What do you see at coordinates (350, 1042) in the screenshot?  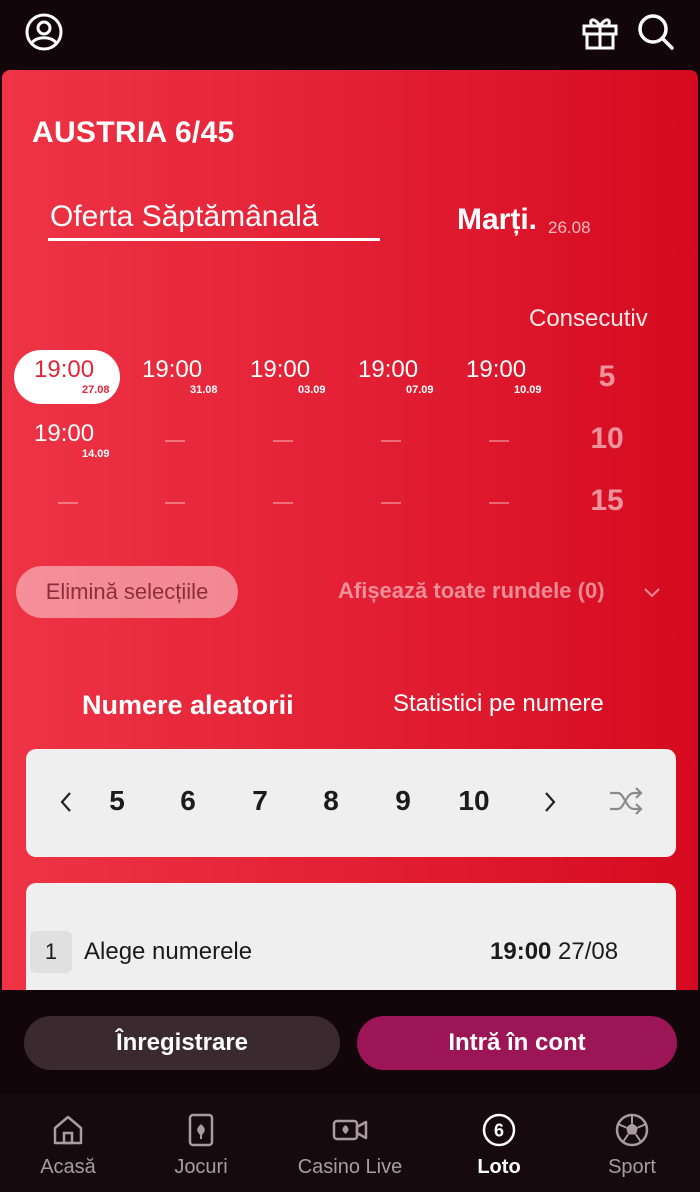 I see `auth-action-bar: Înregistrare Intră în cont` at bounding box center [350, 1042].